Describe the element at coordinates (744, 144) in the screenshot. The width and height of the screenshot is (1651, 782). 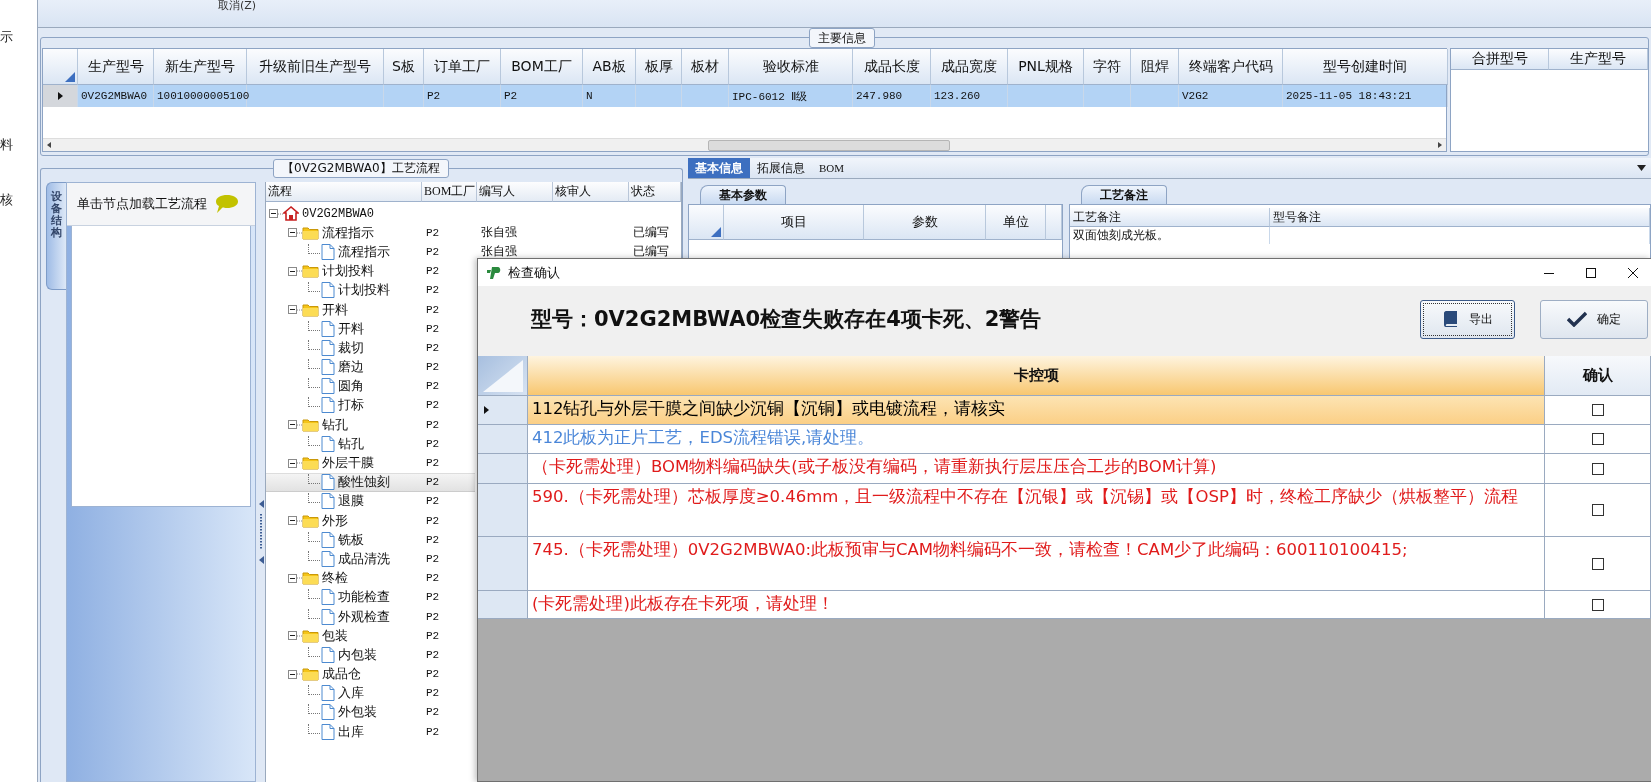
I see `horizontal-scrollbar` at that location.